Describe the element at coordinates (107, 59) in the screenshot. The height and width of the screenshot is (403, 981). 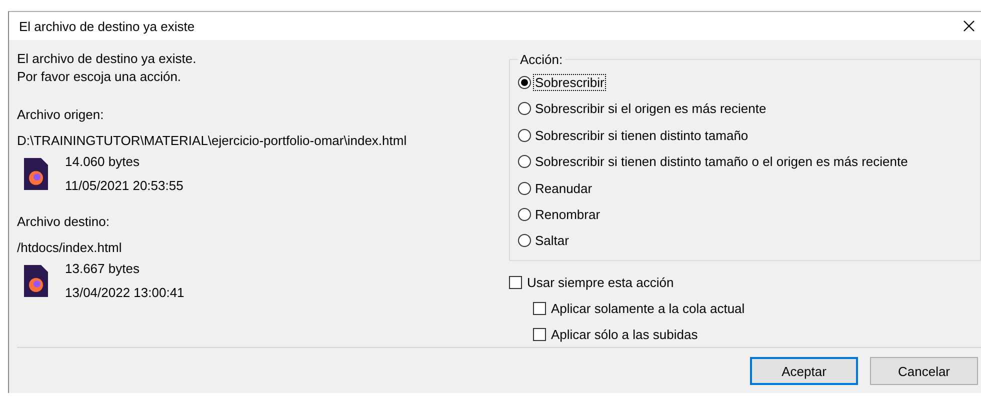
I see `message-text: El archivo de destino ya existe.` at that location.